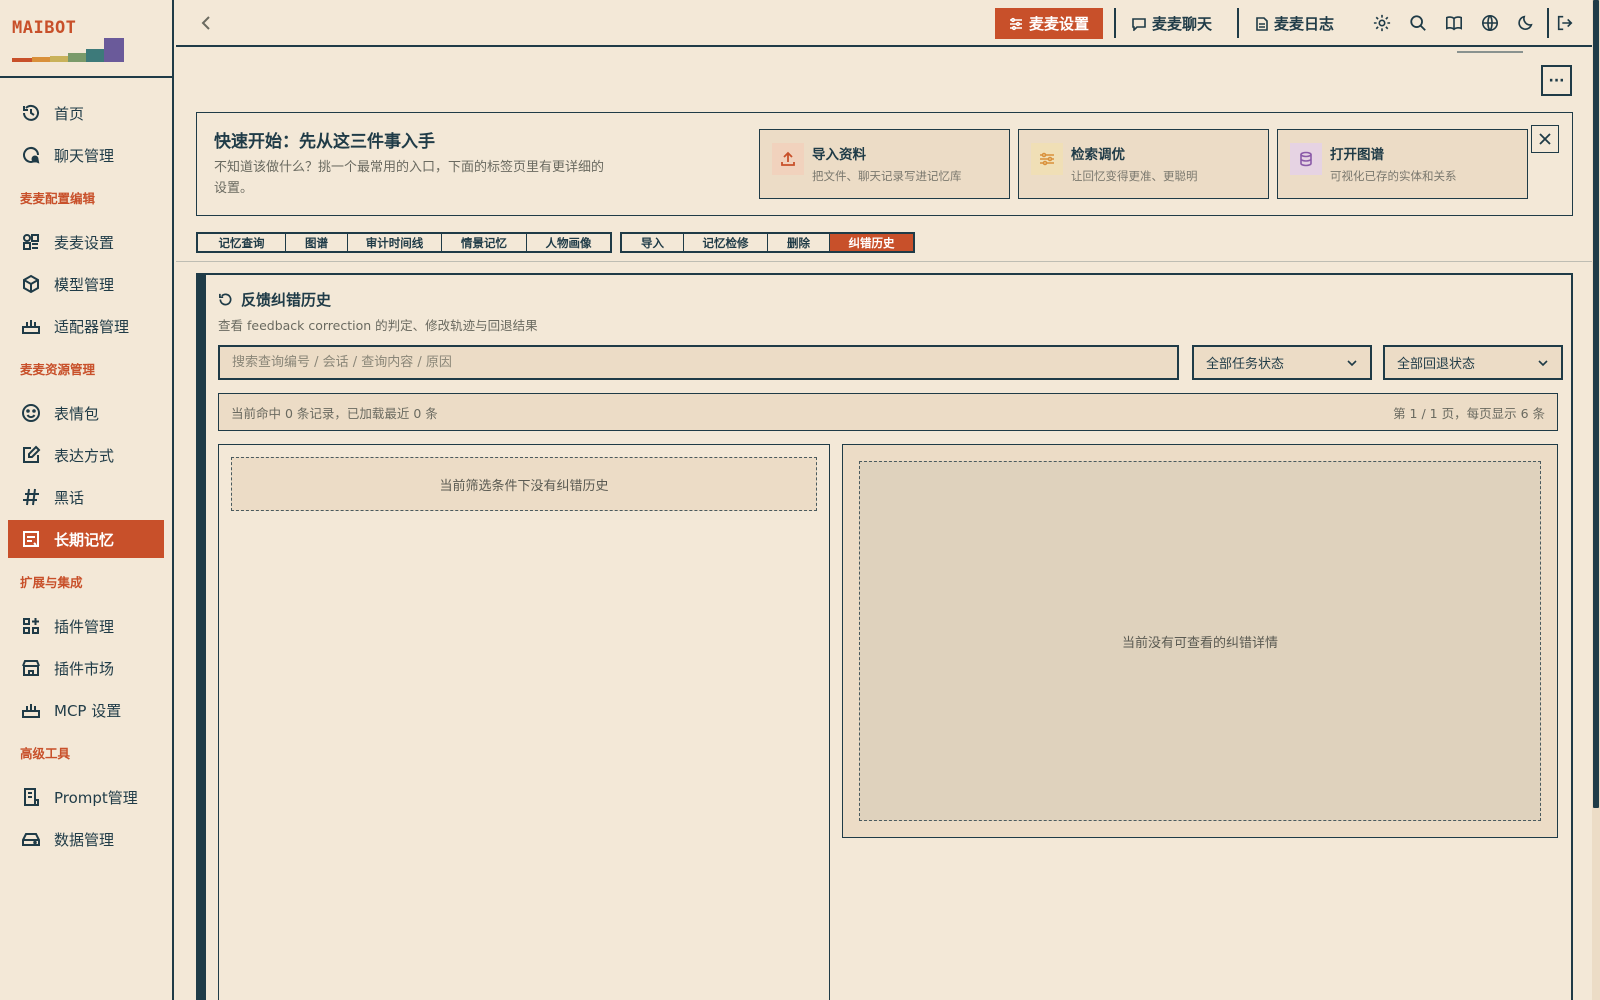 The width and height of the screenshot is (1600, 1000). Describe the element at coordinates (1098, 155) in the screenshot. I see `quick-card-title: 检索调优` at that location.